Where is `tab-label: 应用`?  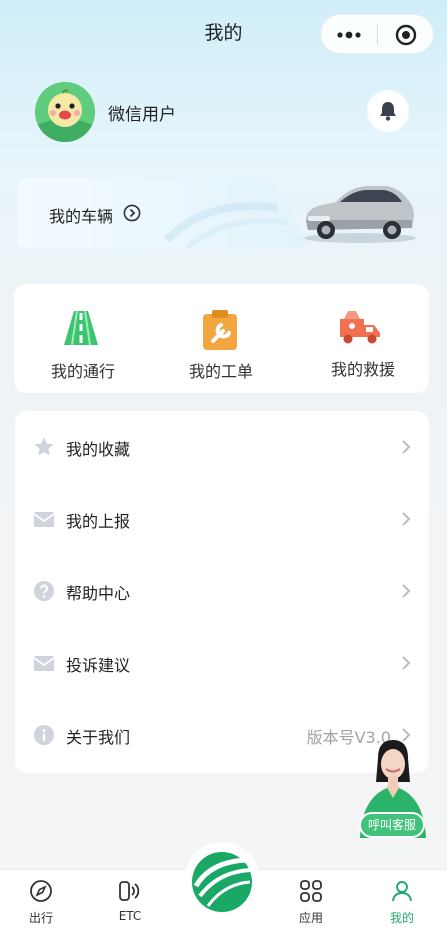
tab-label: 应用 is located at coordinates (310, 918).